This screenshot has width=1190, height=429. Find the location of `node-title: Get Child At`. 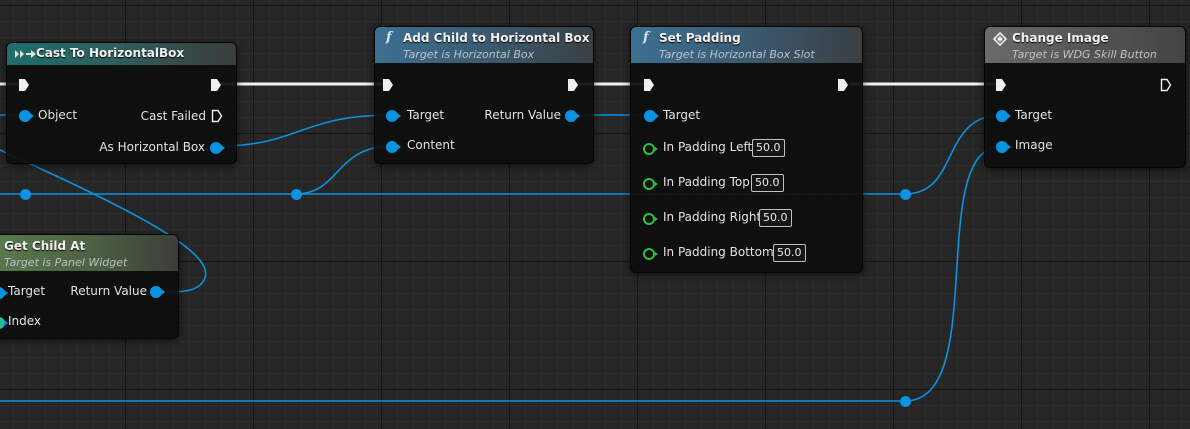

node-title: Get Child At is located at coordinates (45, 246).